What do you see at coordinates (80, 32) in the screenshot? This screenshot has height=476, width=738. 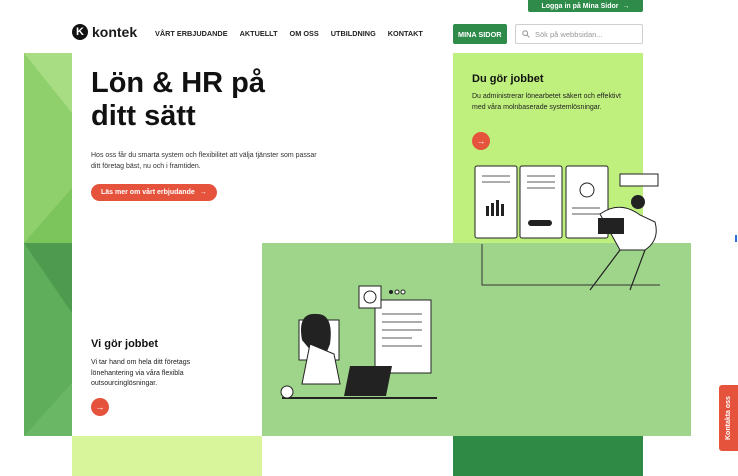 I see `logo-mark-icon: K` at bounding box center [80, 32].